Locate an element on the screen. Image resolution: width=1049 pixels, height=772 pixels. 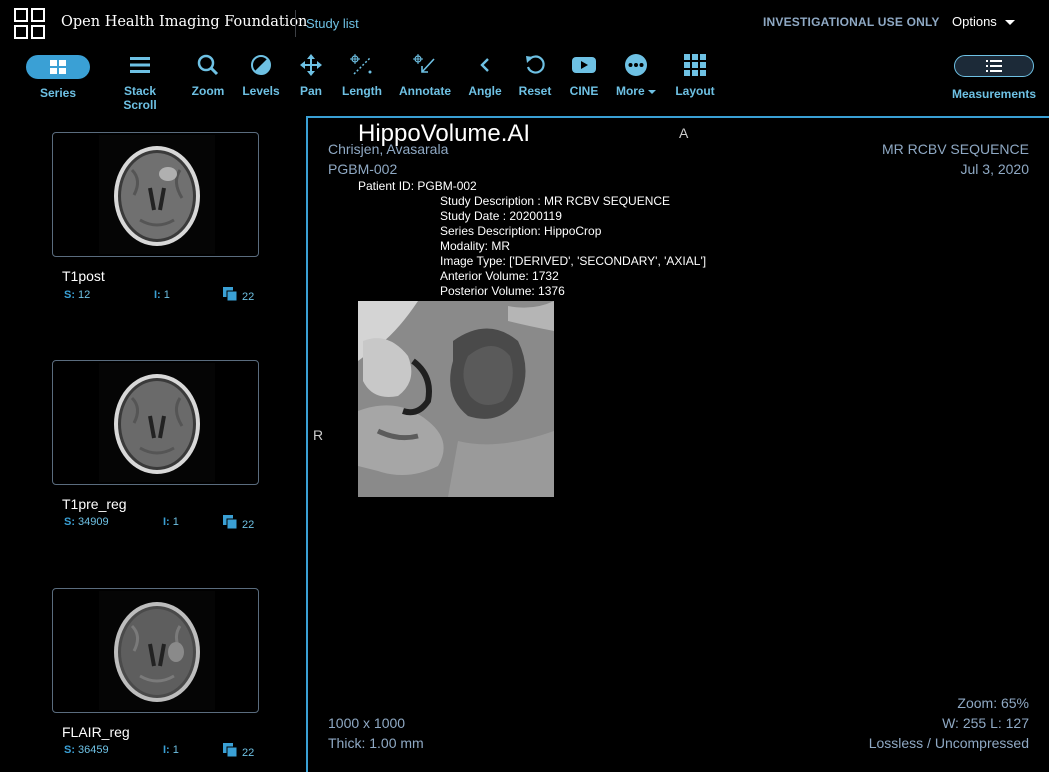
stack-scroll-label: Stack Scroll is located at coordinates (140, 98).